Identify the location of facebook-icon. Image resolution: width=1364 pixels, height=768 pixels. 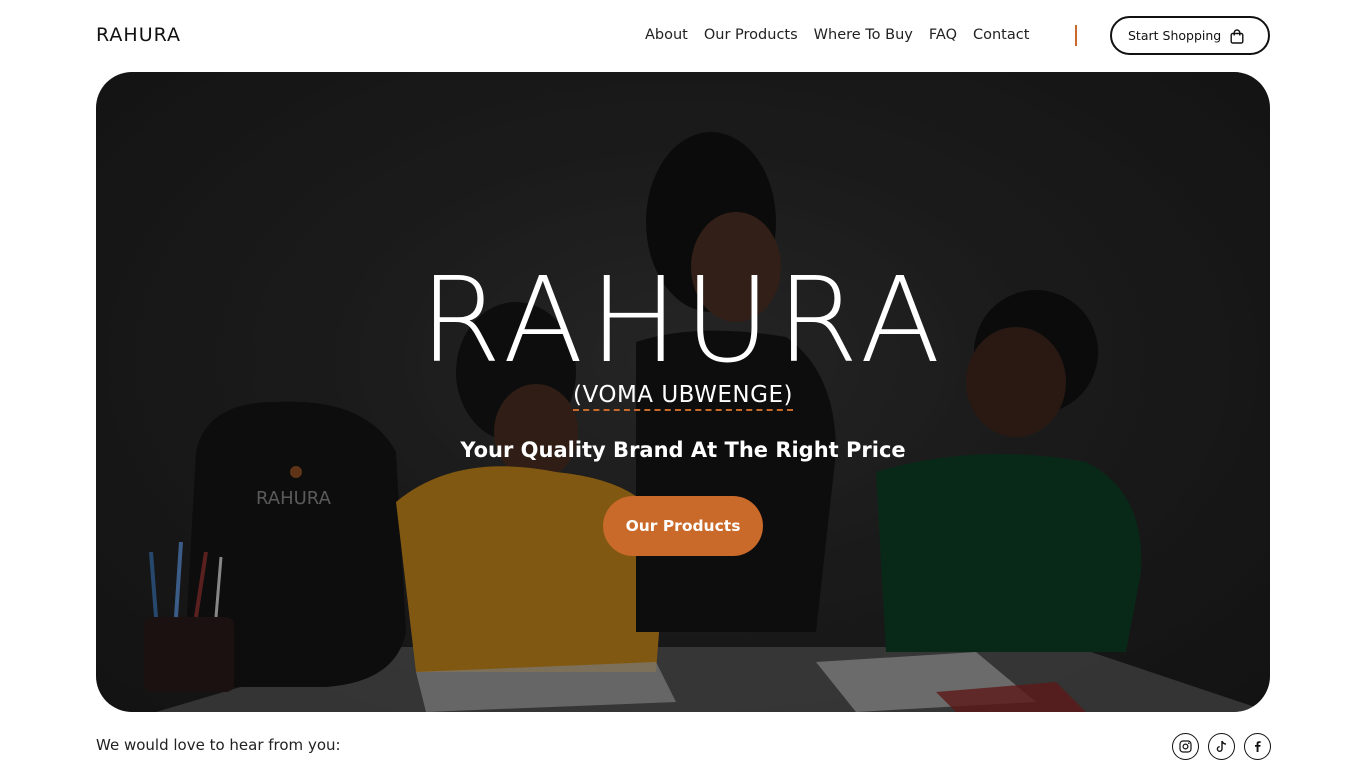
(1257, 746).